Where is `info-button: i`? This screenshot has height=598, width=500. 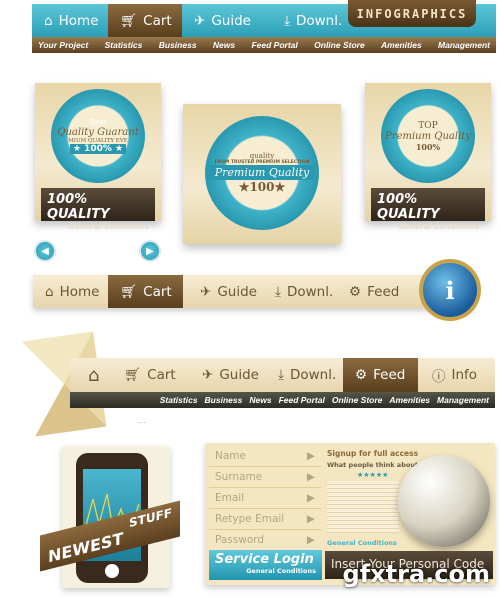 info-button: i is located at coordinates (450, 290).